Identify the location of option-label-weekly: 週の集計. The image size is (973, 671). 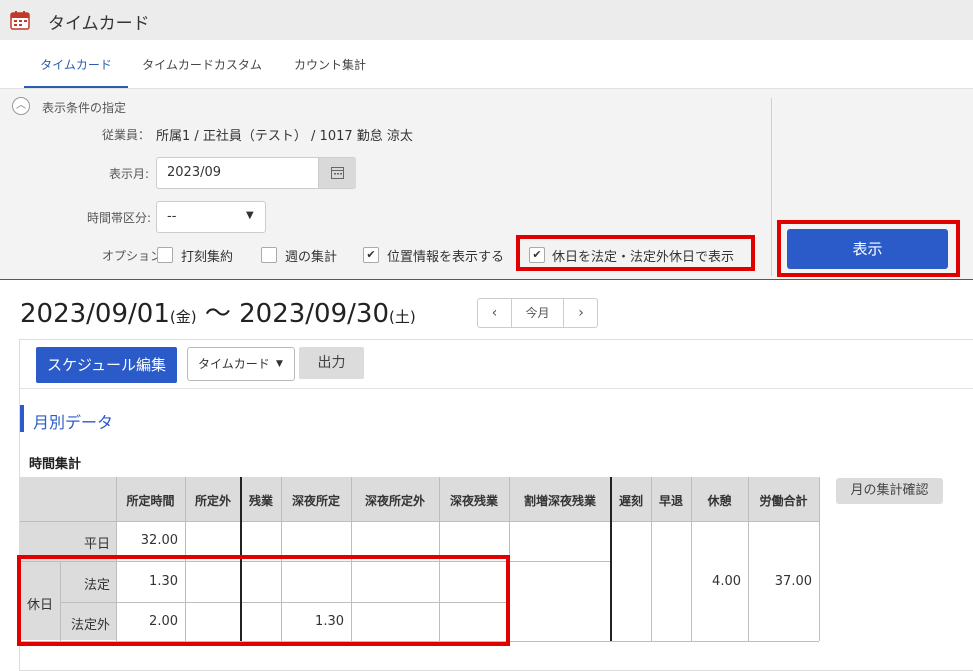
(311, 257).